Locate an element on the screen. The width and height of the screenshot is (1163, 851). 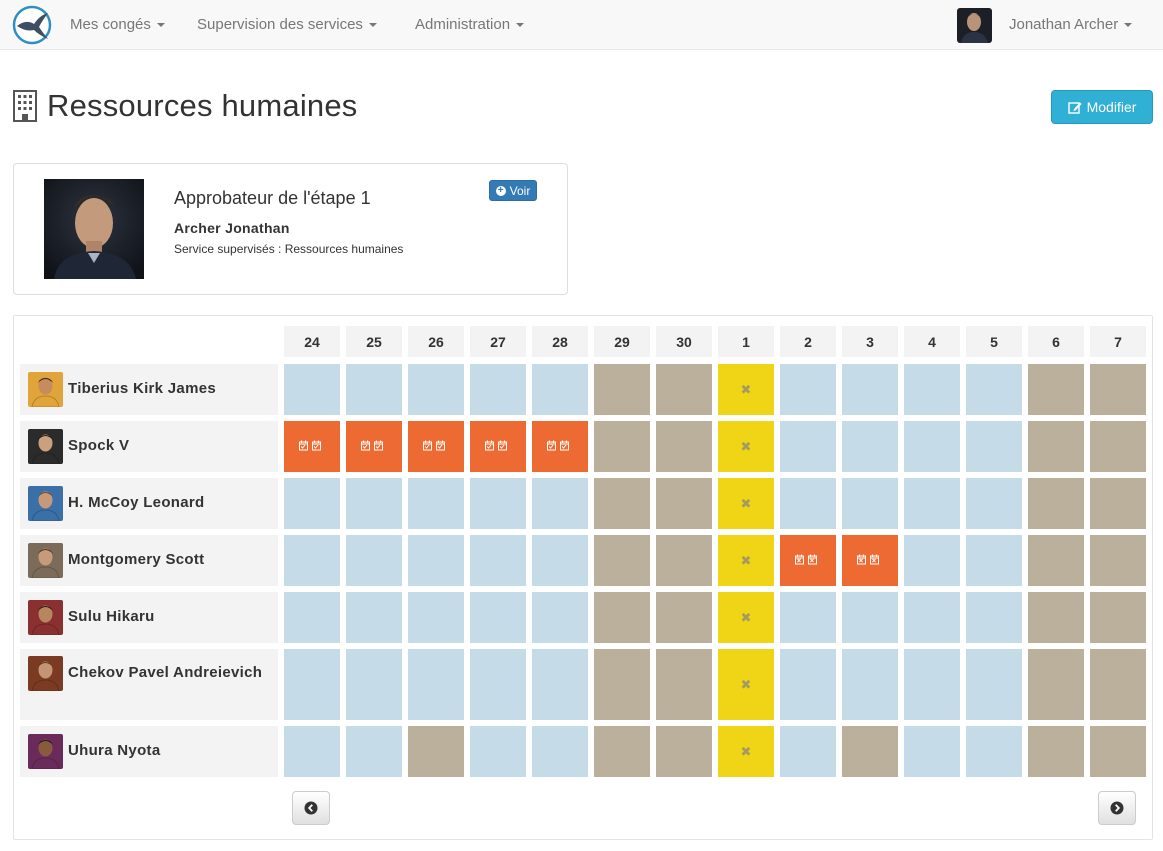
voir-button: + Voir is located at coordinates (513, 190).